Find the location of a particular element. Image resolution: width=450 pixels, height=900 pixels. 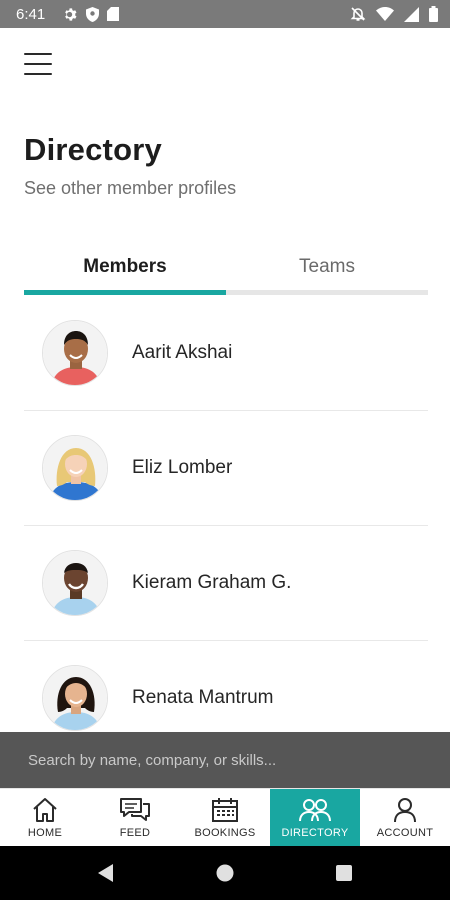

people-icon is located at coordinates (315, 810).